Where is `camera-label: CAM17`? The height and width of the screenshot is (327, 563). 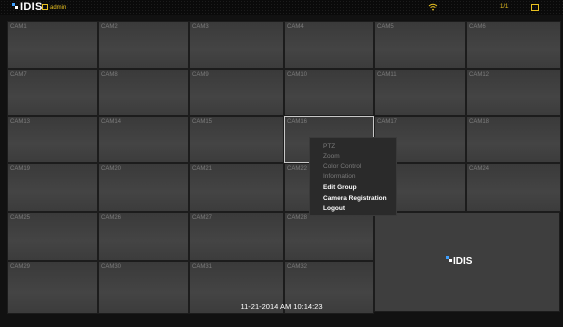 camera-label: CAM17 is located at coordinates (387, 122).